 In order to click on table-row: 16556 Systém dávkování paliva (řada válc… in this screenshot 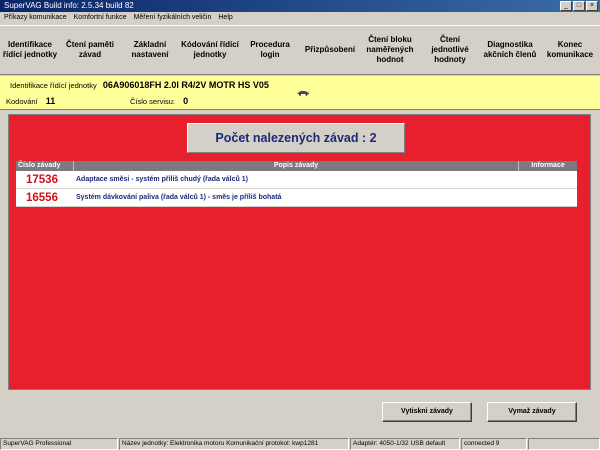, I will do `click(296, 198)`.